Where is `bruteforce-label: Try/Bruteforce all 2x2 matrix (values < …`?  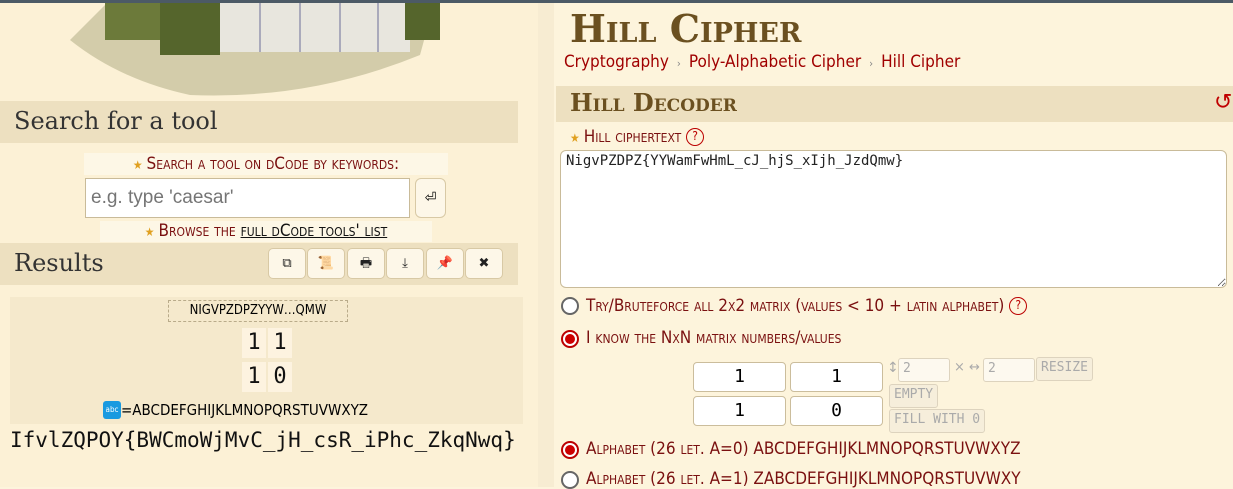 bruteforce-label: Try/Bruteforce all 2x2 matrix (values < … is located at coordinates (807, 306).